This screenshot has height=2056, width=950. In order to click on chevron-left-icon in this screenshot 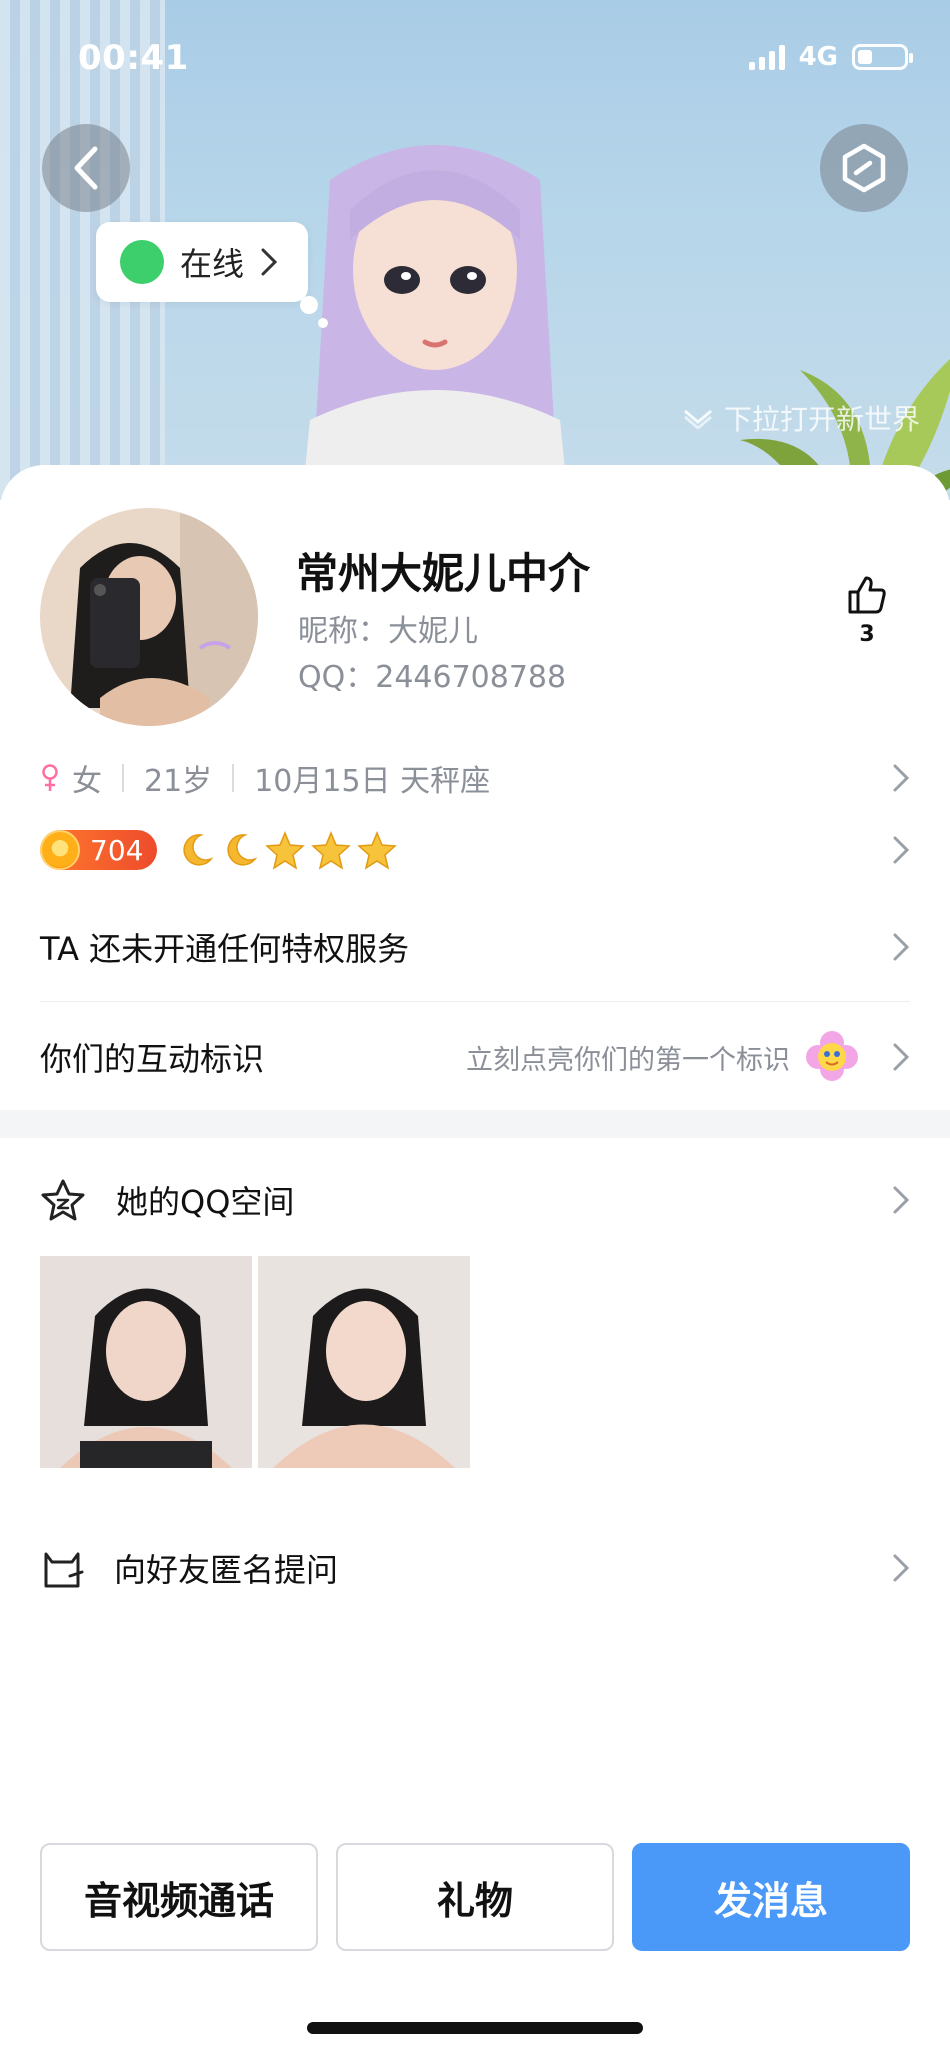, I will do `click(86, 168)`.